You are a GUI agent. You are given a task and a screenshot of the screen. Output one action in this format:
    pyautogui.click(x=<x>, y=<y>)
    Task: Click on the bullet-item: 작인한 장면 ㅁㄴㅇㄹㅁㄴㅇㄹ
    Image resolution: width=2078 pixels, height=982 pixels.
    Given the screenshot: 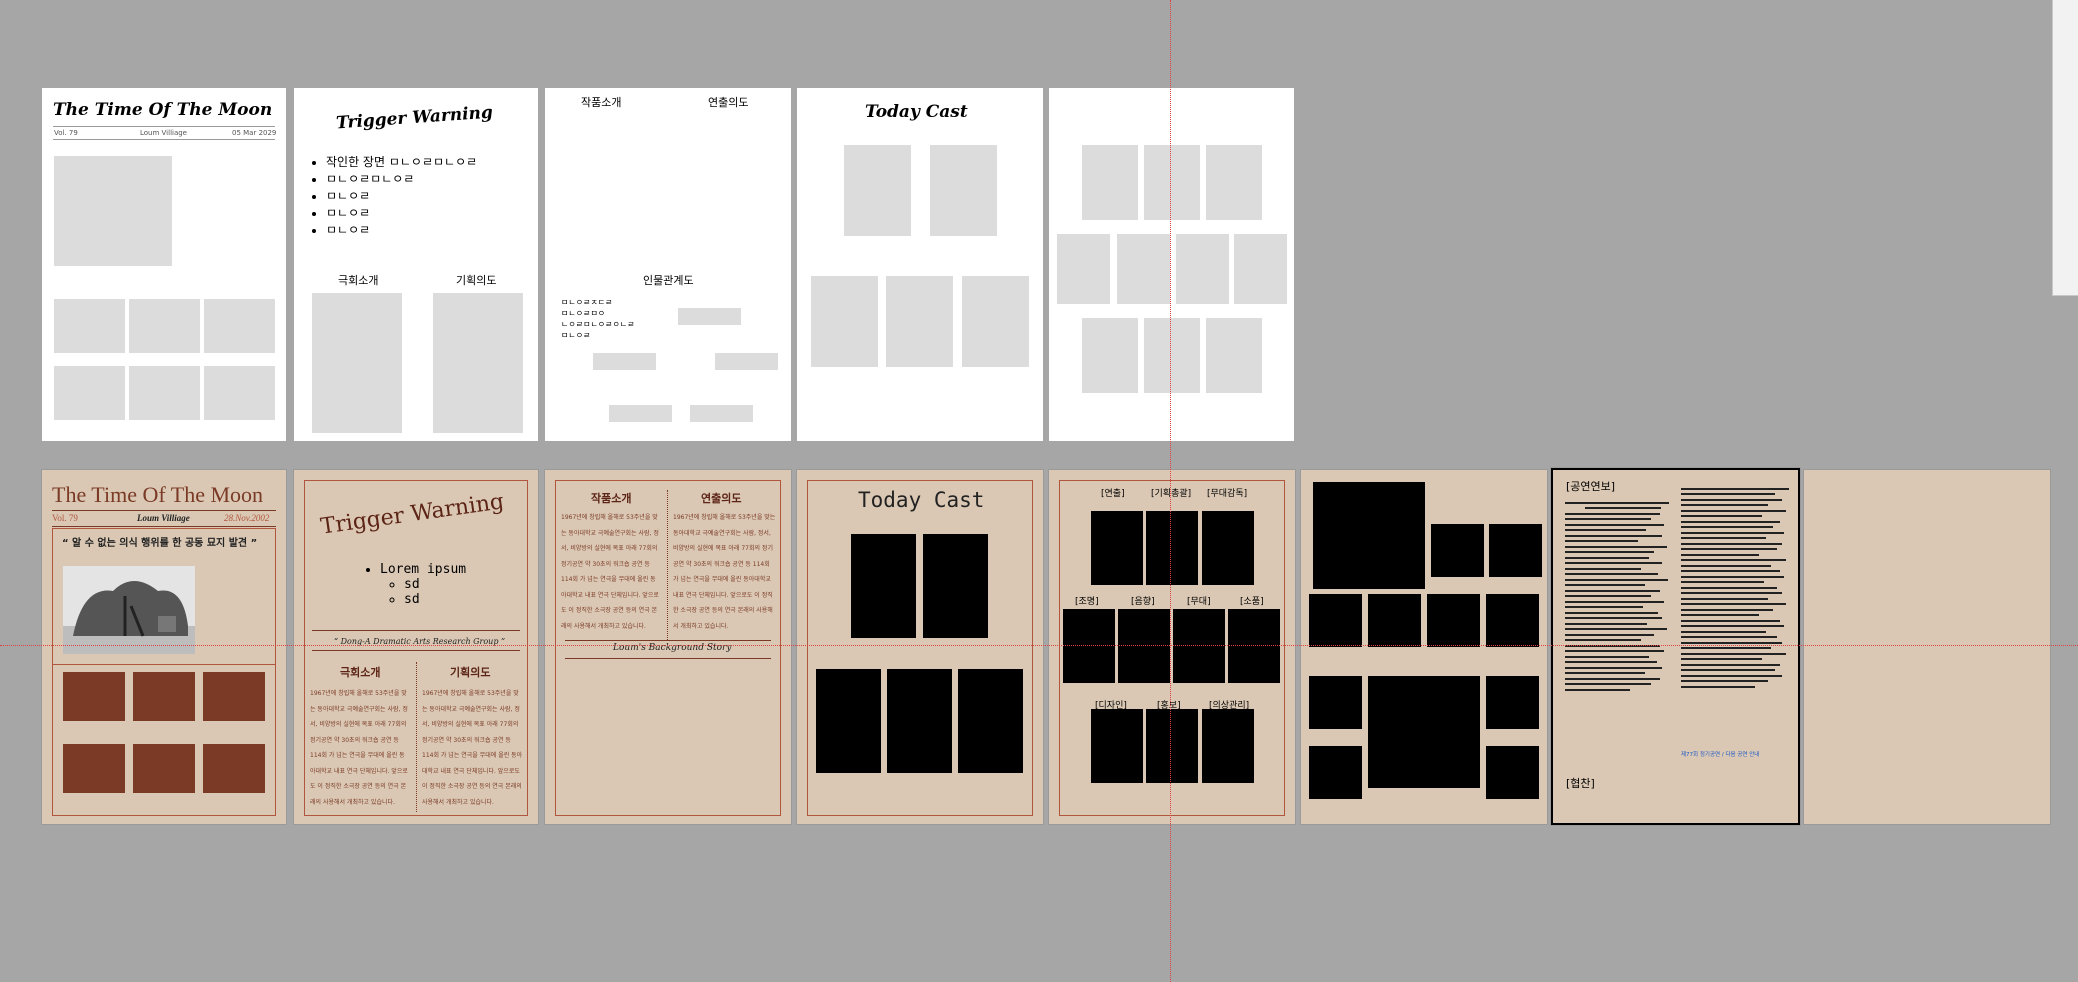 What is the action you would take?
    pyautogui.click(x=401, y=162)
    